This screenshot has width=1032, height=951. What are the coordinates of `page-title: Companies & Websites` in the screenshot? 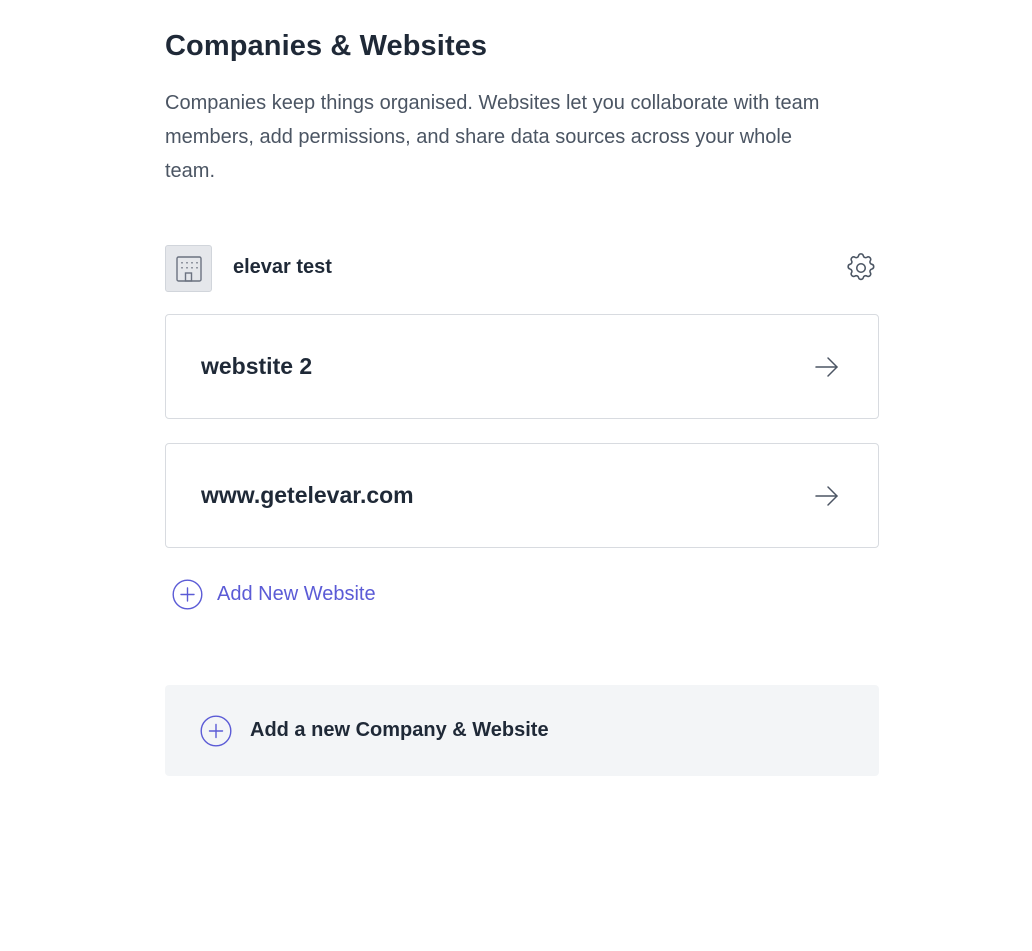 It's located at (326, 46).